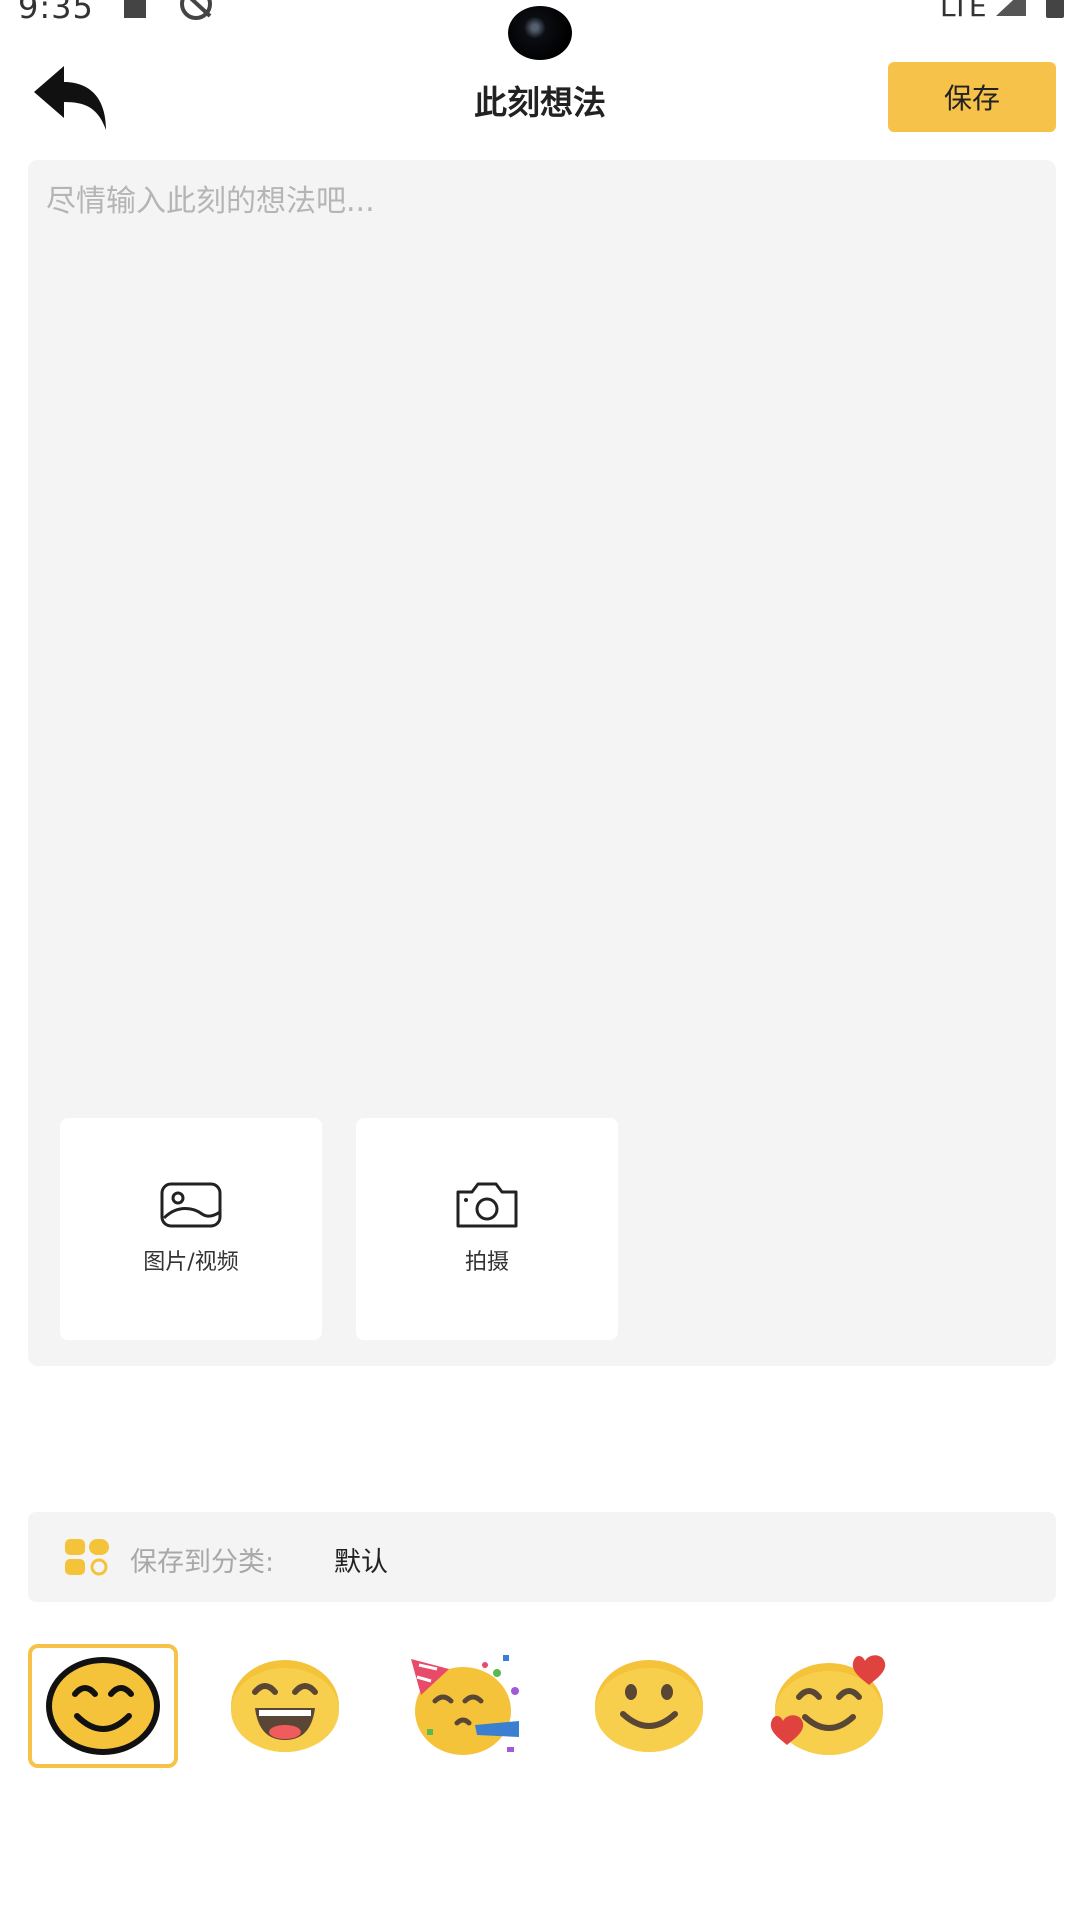 This screenshot has width=1080, height=1920. I want to click on sd-card-icon, so click(135, 9).